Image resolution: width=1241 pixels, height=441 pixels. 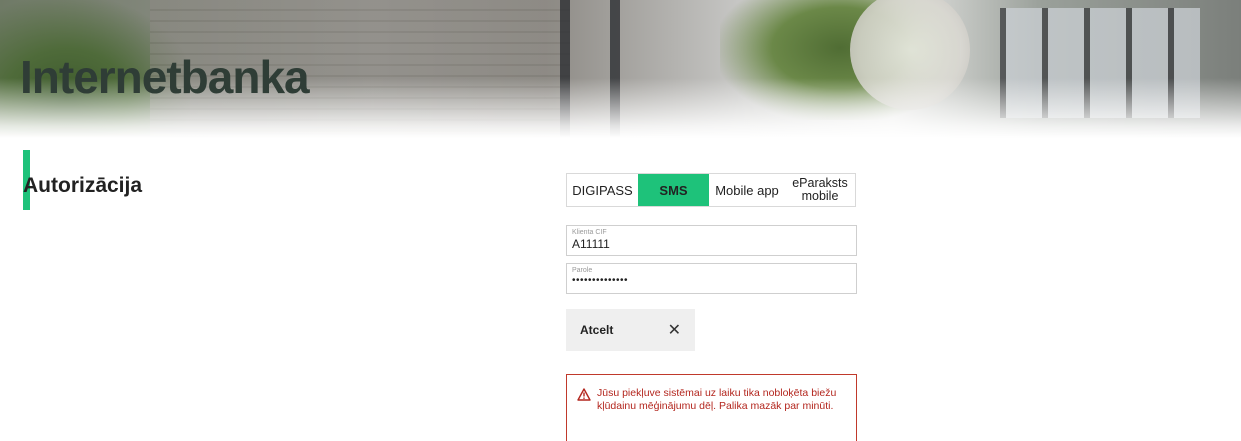 What do you see at coordinates (602, 190) in the screenshot?
I see `tab-digipass: DIGIPASS` at bounding box center [602, 190].